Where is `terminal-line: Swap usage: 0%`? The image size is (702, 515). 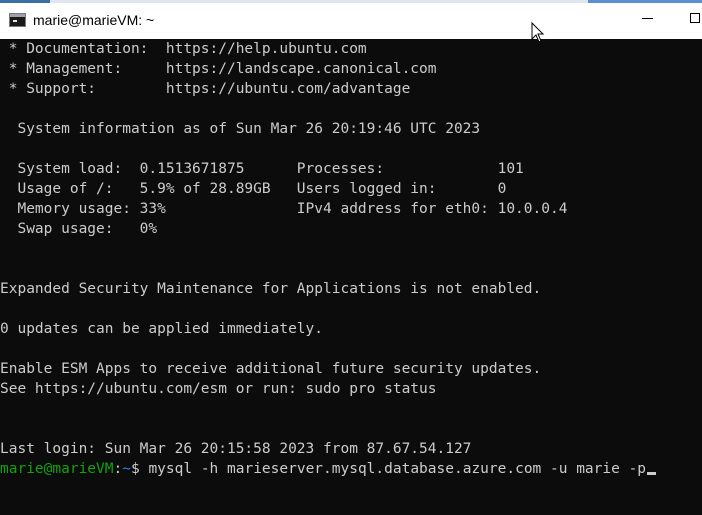 terminal-line: Swap usage: 0% is located at coordinates (79, 229).